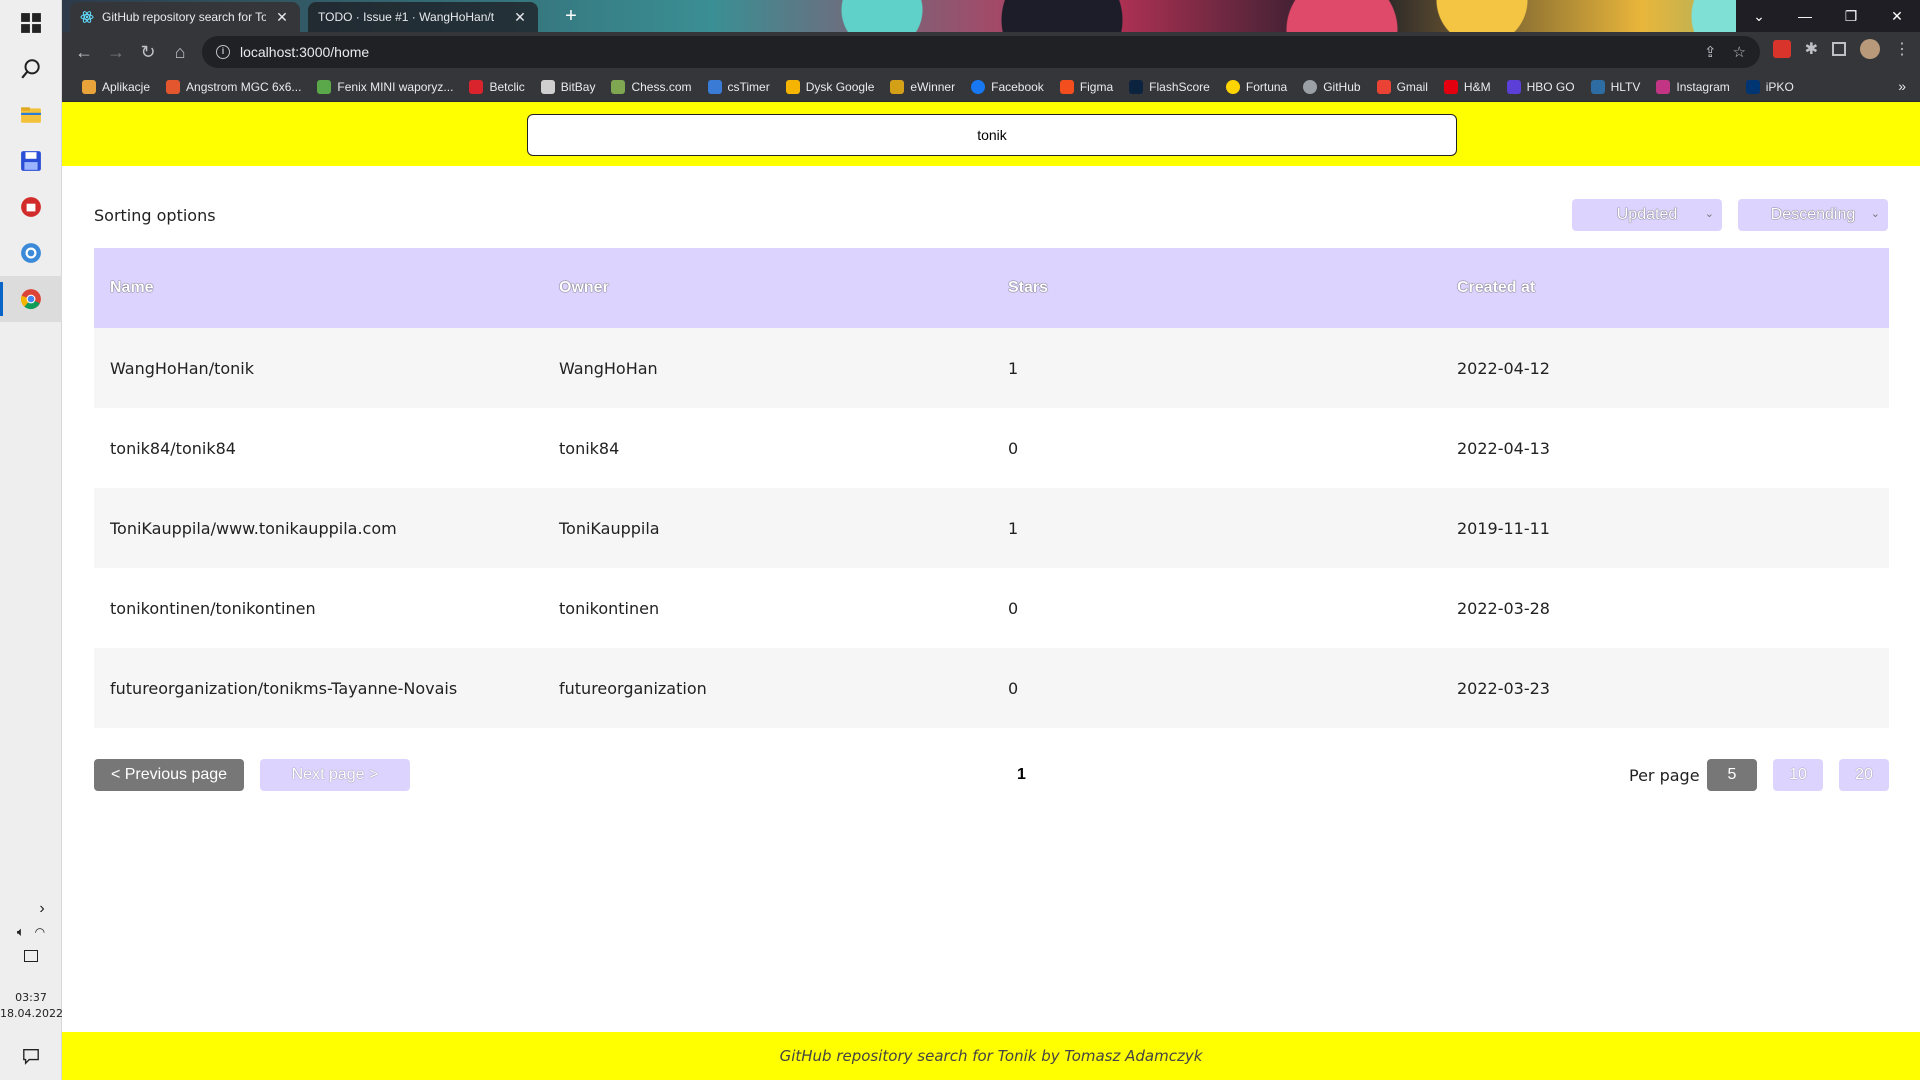 This screenshot has height=1080, width=1920. Describe the element at coordinates (1897, 16) in the screenshot. I see `close-window-button: ✕` at that location.